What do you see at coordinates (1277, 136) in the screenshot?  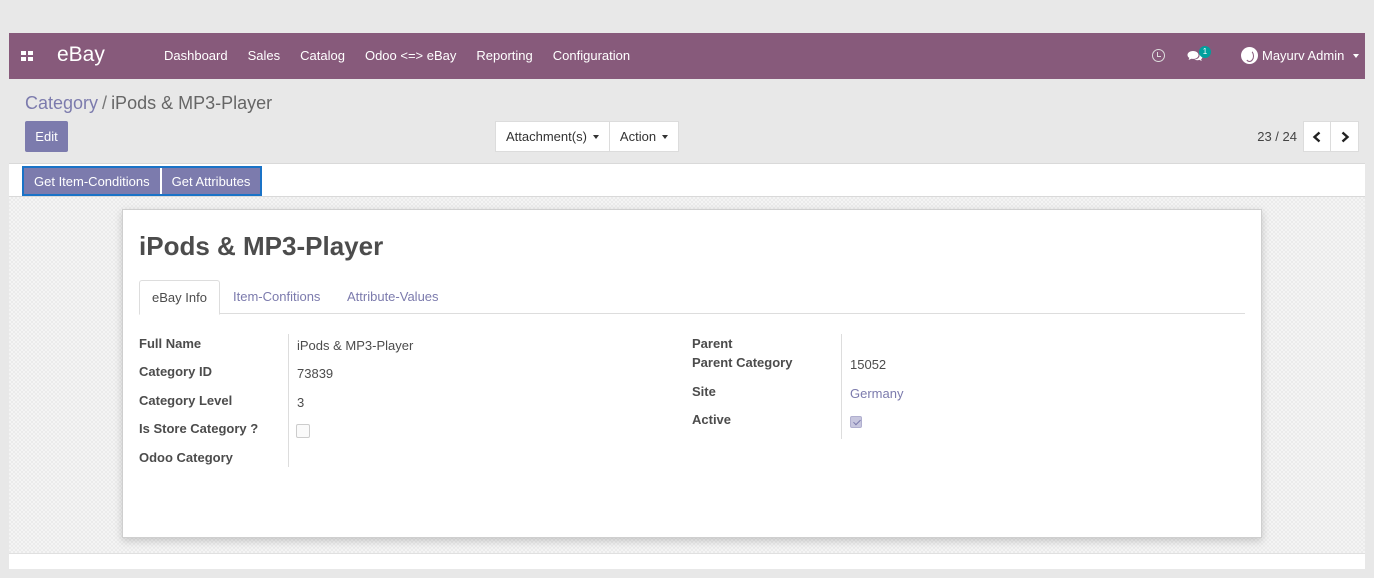 I see `pager-value: 23 / 24` at bounding box center [1277, 136].